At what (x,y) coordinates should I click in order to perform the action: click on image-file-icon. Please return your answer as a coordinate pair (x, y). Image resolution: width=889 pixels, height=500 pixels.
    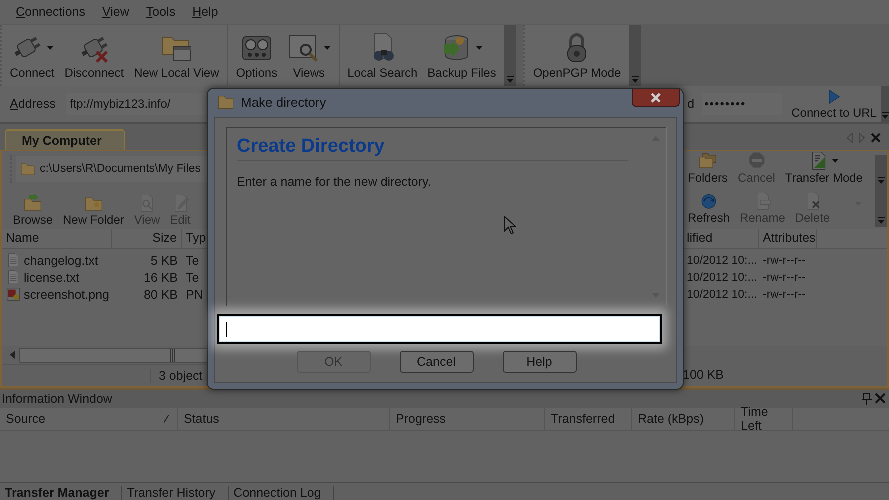
    Looking at the image, I should click on (13, 294).